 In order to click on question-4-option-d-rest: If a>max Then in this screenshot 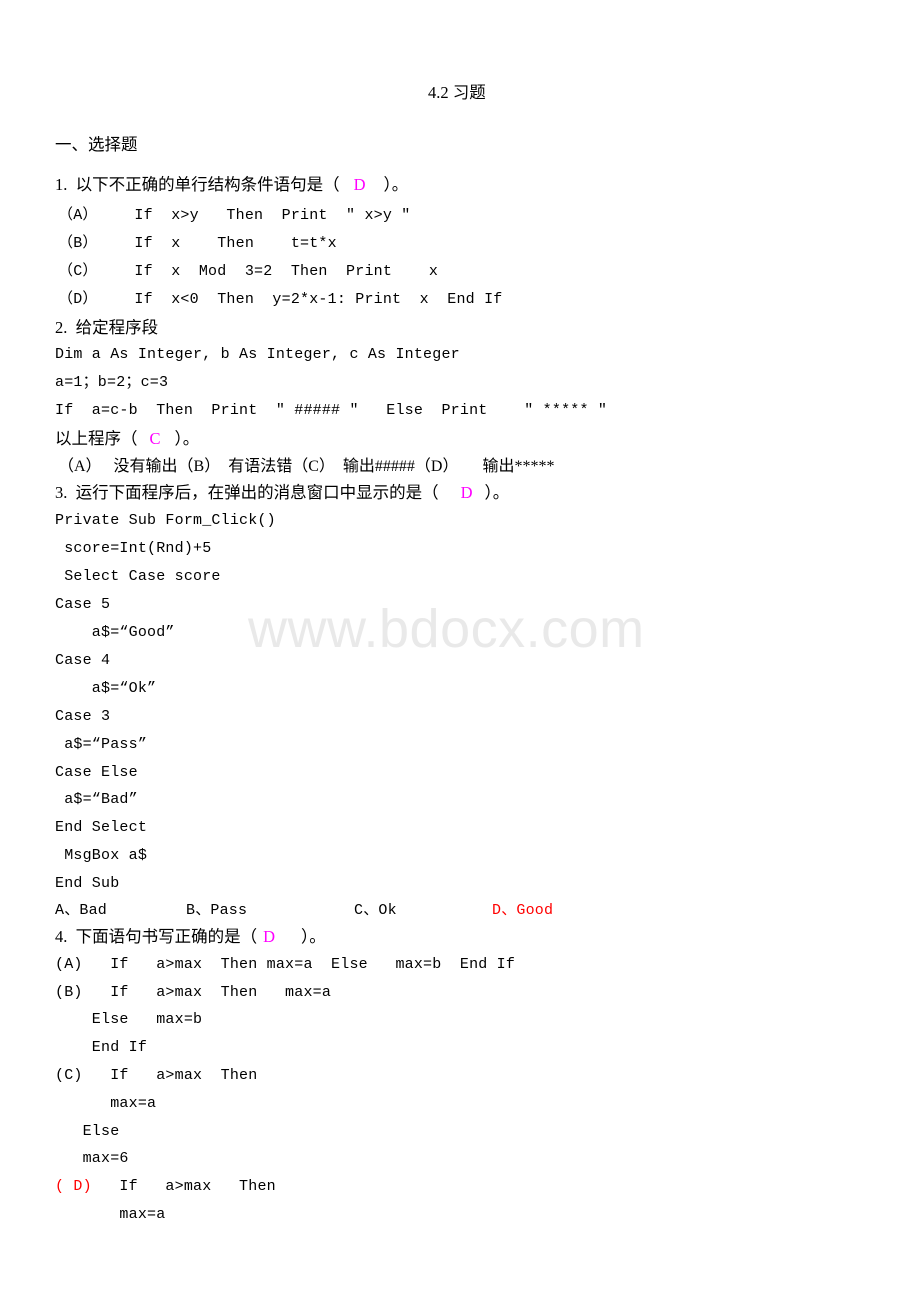, I will do `click(183, 1186)`.